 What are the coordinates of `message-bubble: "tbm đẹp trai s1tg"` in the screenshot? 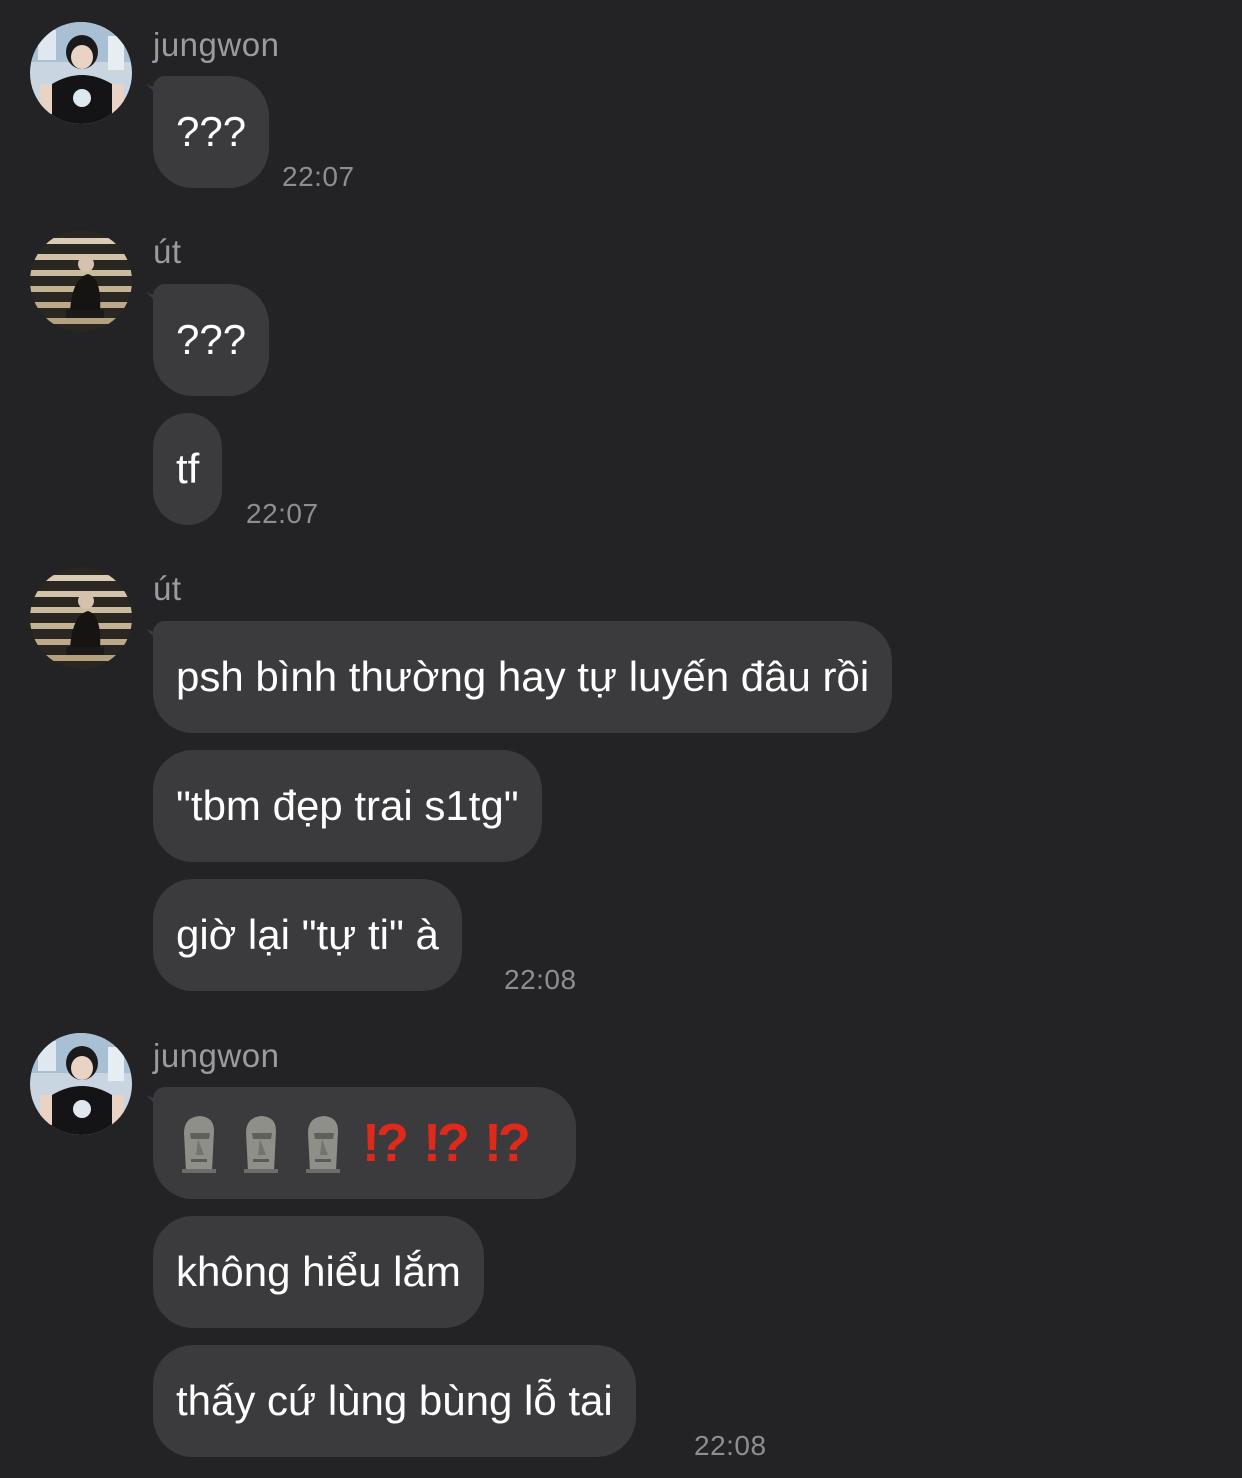 It's located at (347, 806).